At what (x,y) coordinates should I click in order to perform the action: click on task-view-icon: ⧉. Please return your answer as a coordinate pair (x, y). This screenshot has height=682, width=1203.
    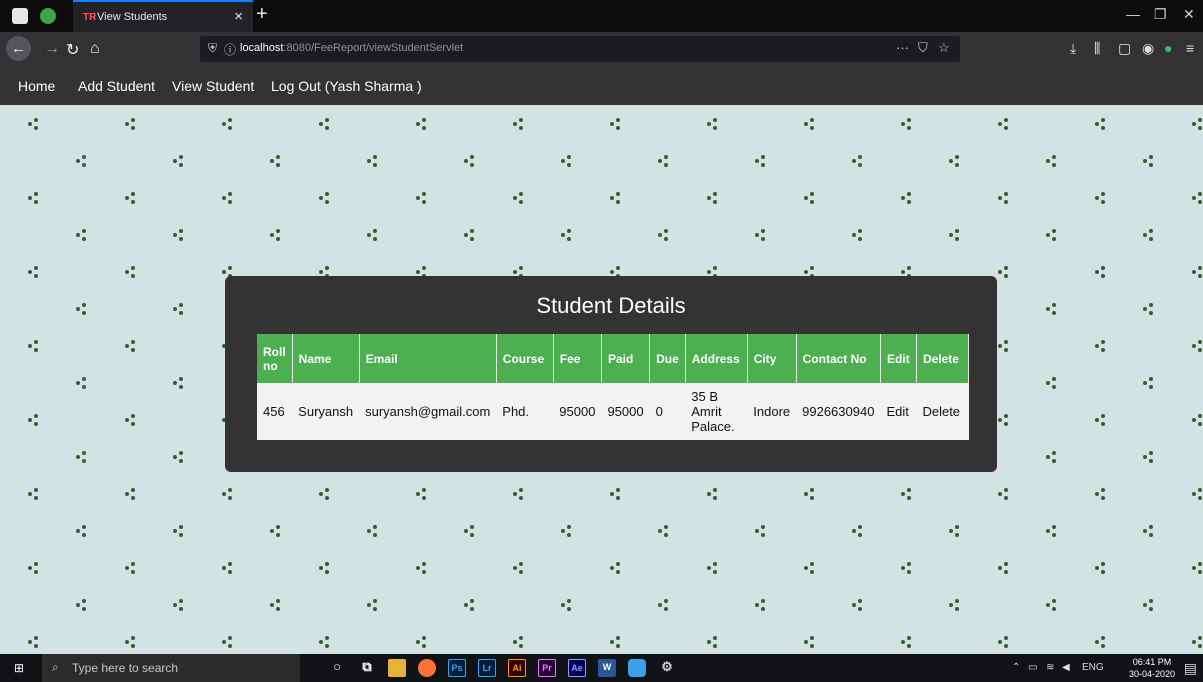
    Looking at the image, I should click on (367, 668).